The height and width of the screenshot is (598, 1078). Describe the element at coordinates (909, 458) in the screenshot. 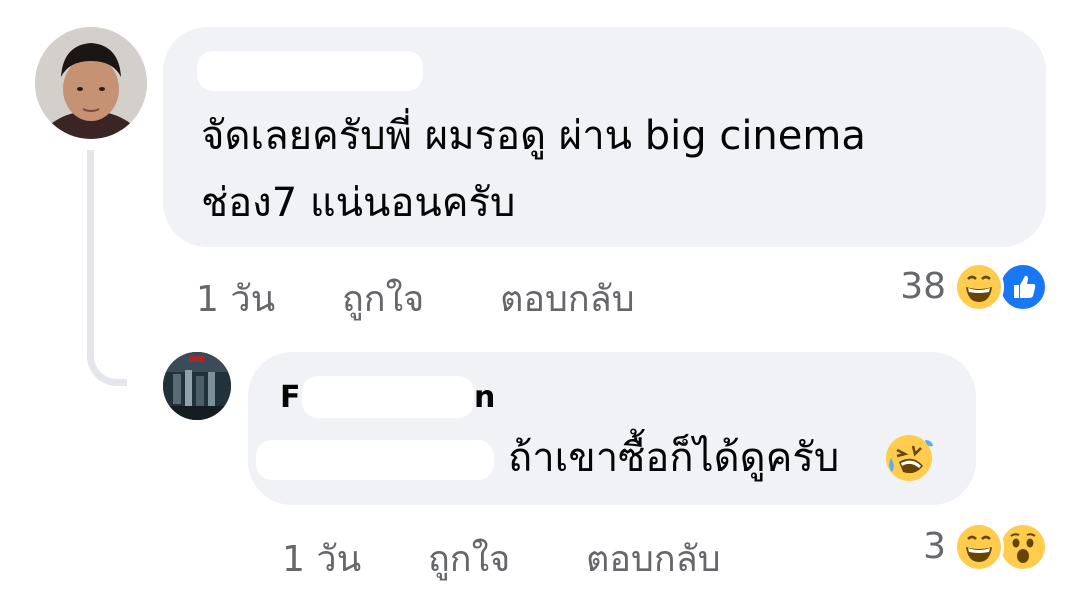

I see `rofl-emoji-icon` at that location.